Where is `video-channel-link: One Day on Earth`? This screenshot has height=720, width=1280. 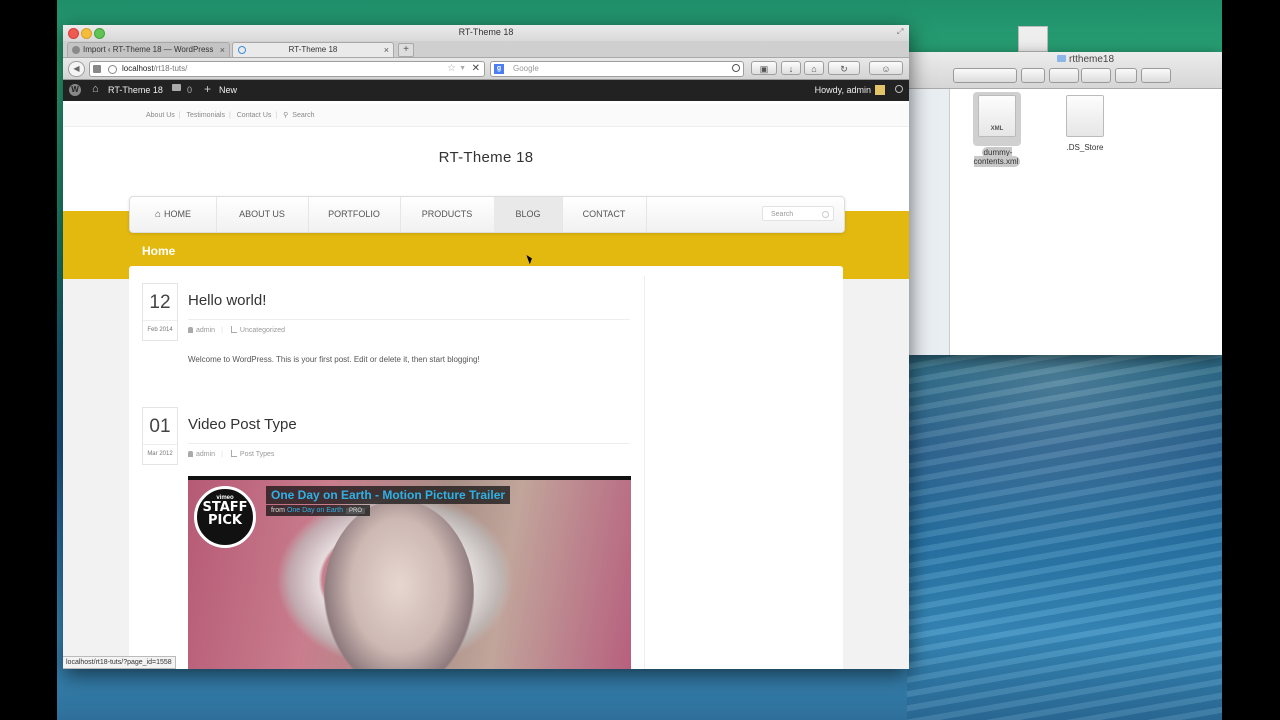
video-channel-link: One Day on Earth is located at coordinates (315, 510).